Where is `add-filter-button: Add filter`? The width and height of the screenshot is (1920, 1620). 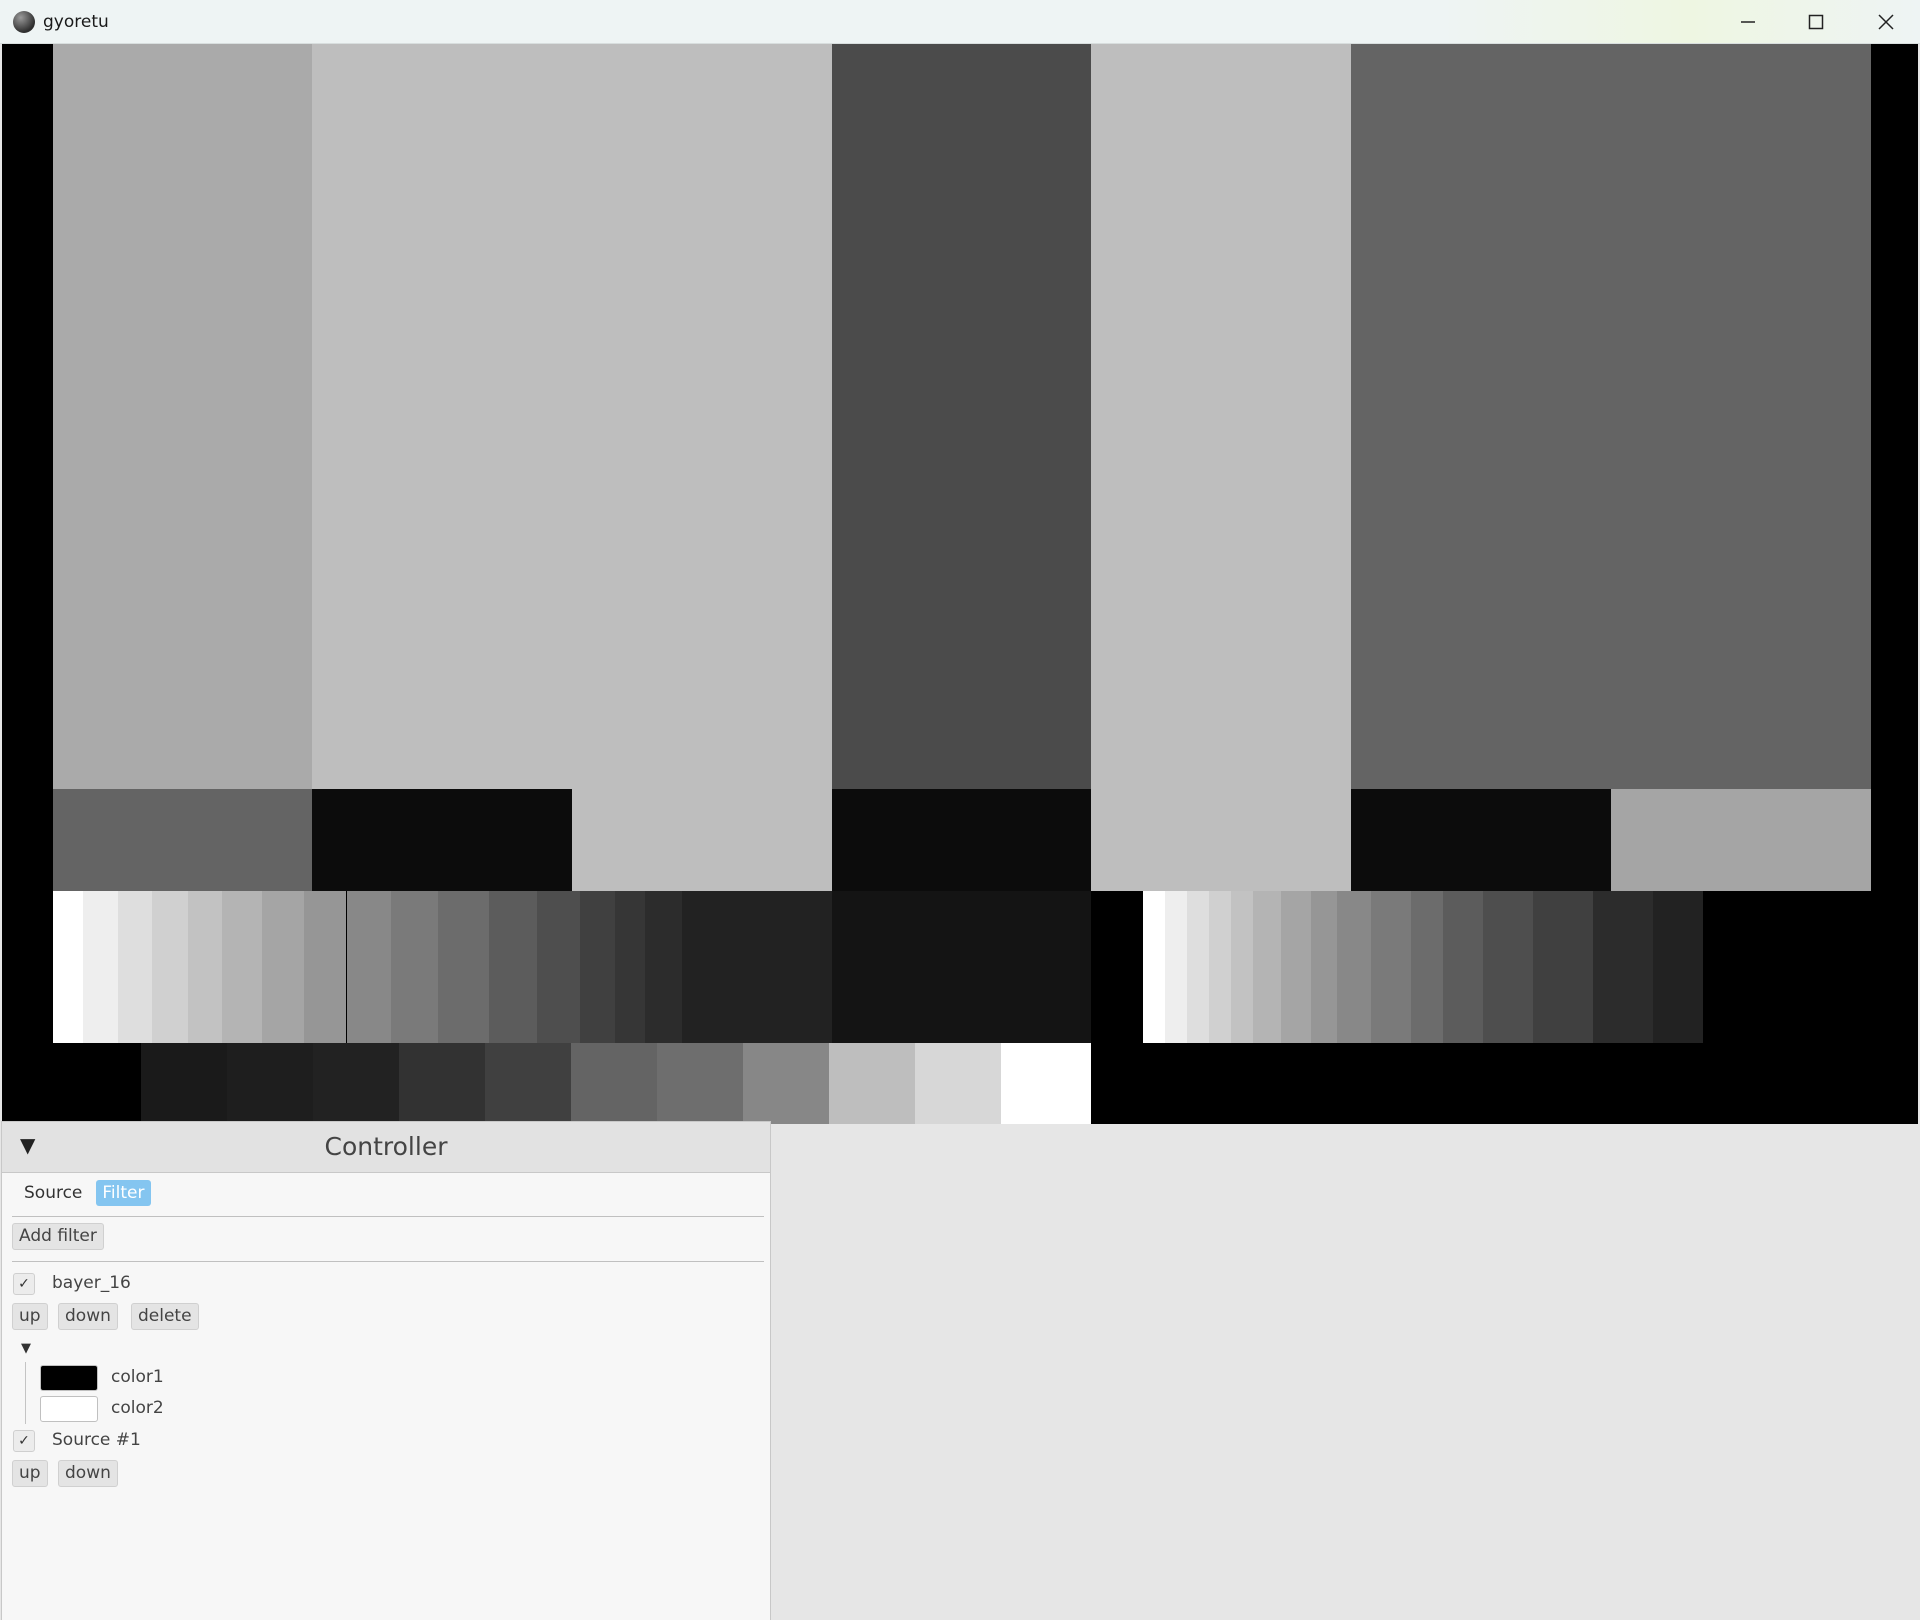
add-filter-button: Add filter is located at coordinates (58, 1236).